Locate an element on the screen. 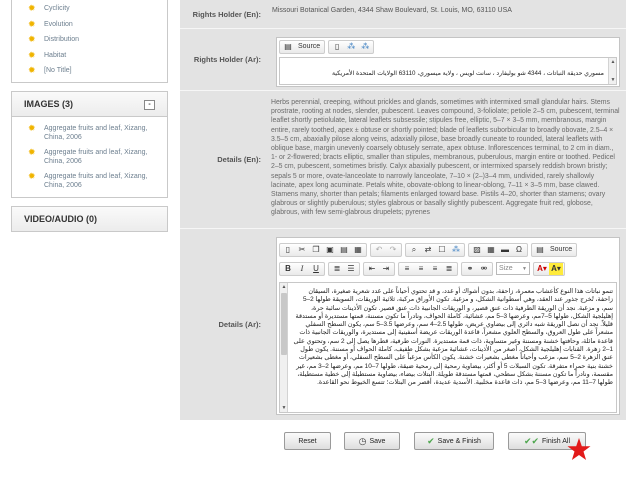  indent-icon: ⇥ is located at coordinates (386, 269).